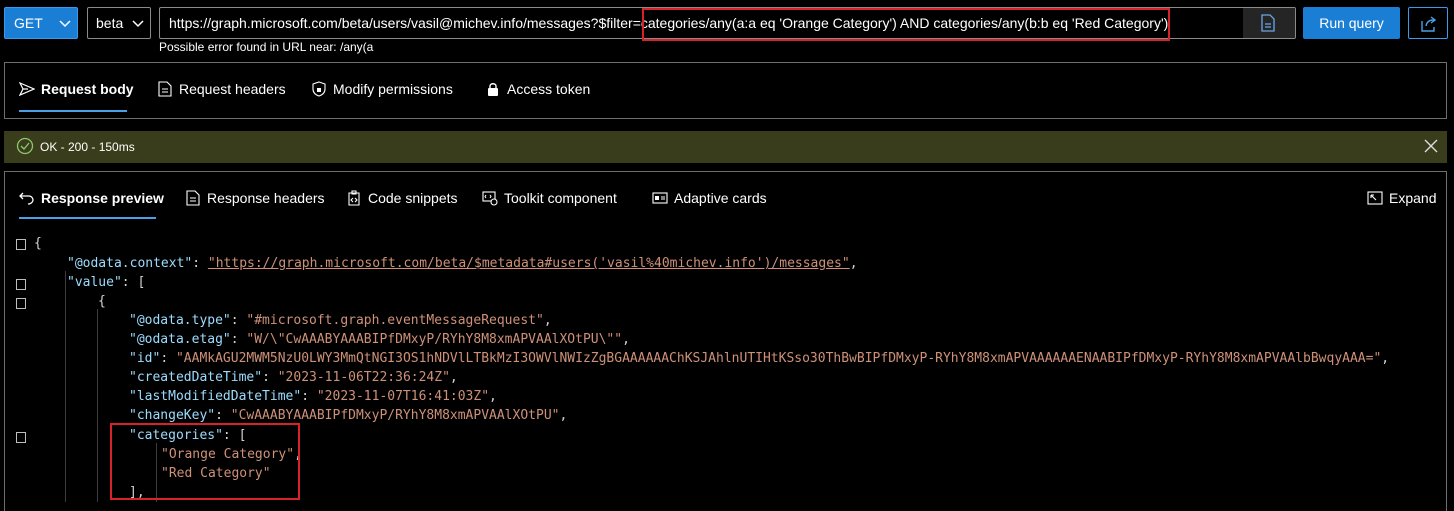 Image resolution: width=1454 pixels, height=511 pixels. I want to click on status-bar: OK - 200 - 150ms, so click(725, 147).